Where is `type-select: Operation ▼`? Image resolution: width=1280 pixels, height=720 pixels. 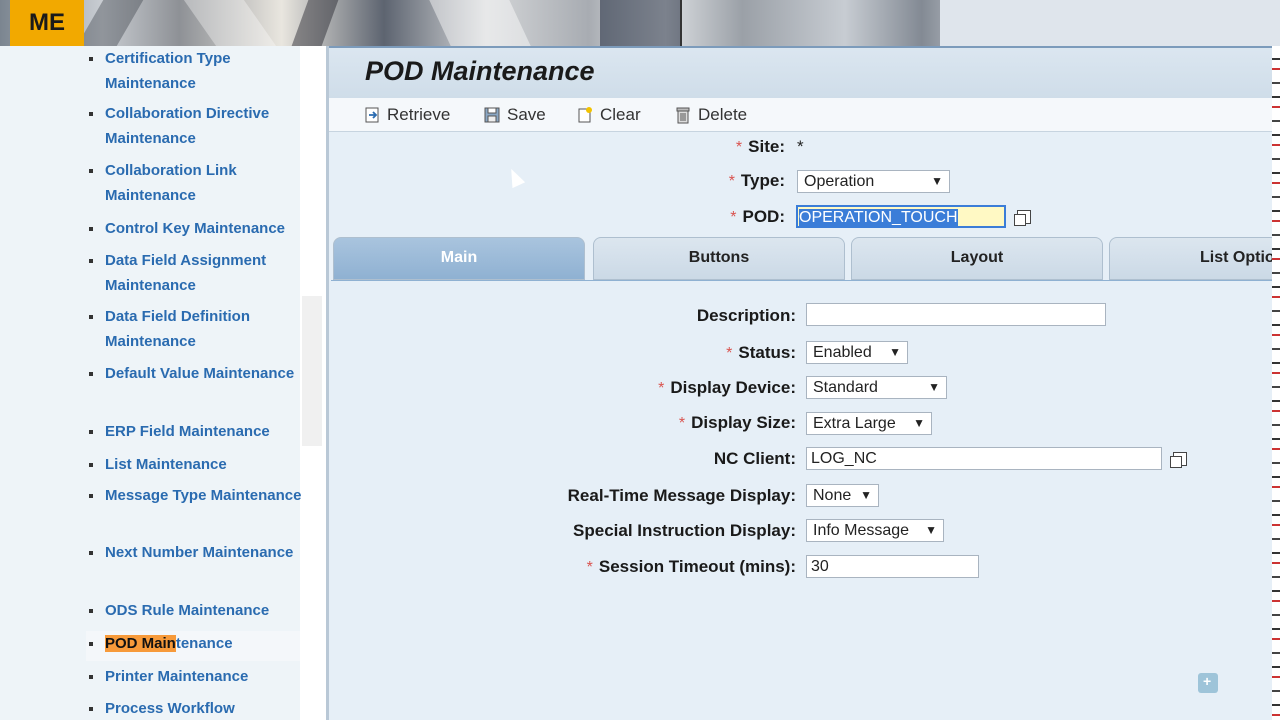 type-select: Operation ▼ is located at coordinates (873, 181).